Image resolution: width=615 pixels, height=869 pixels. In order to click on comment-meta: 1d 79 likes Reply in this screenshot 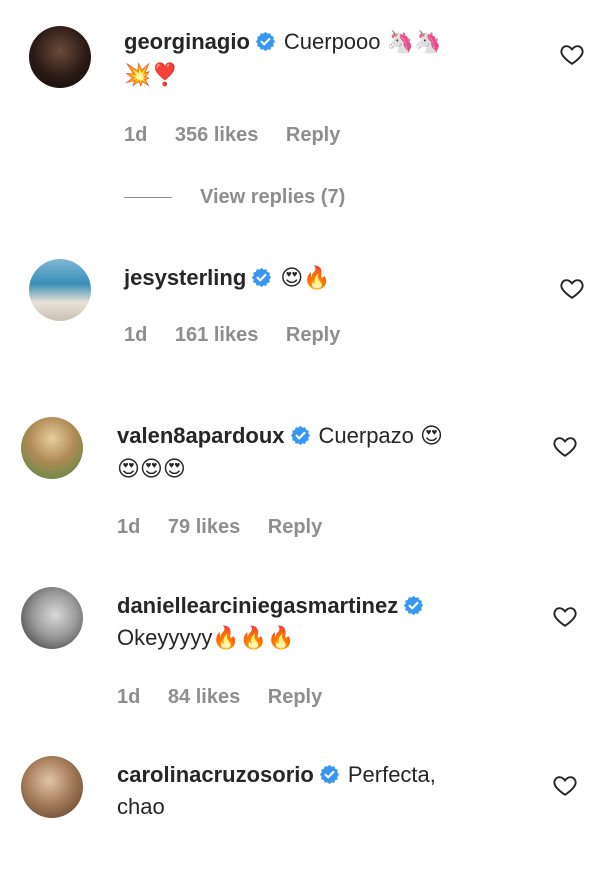, I will do `click(230, 527)`.